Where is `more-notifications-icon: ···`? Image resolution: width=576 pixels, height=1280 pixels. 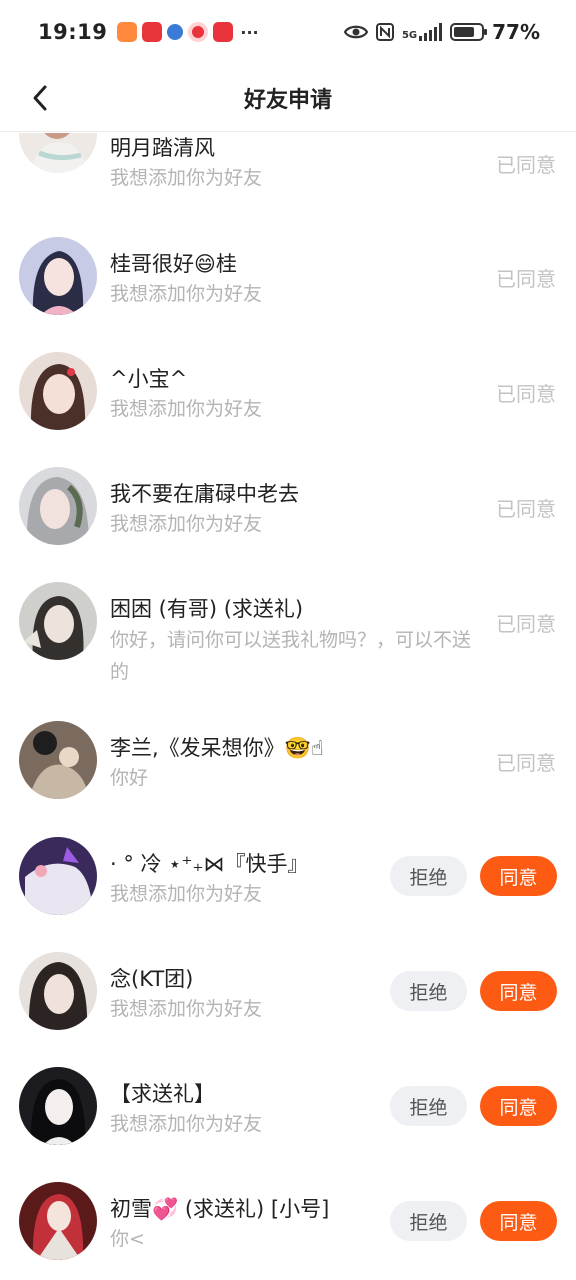
more-notifications-icon: ··· is located at coordinates (249, 32).